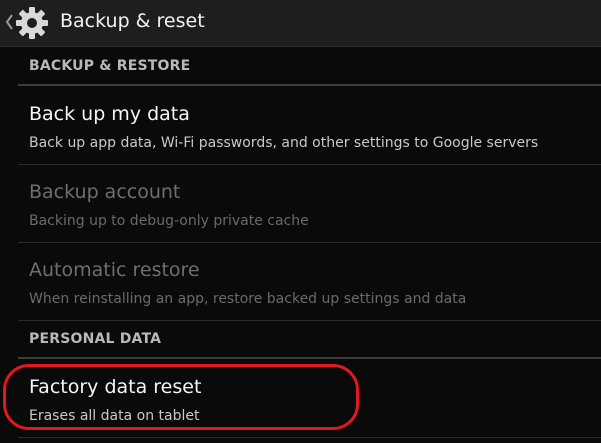  What do you see at coordinates (309, 339) in the screenshot?
I see `section-header-personal-data: PERSONAL DATA` at bounding box center [309, 339].